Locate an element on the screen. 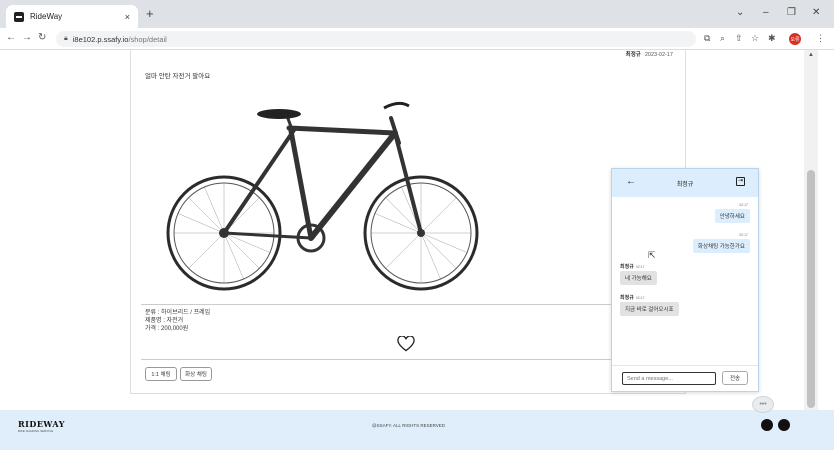  url-host: i8e102.p.ssafy.io is located at coordinates (100, 39).